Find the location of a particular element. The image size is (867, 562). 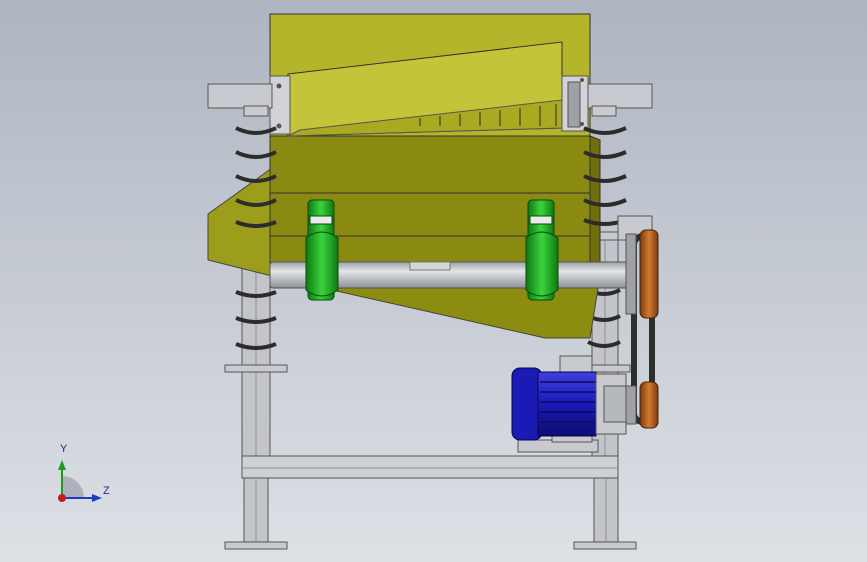

shaft-pulley is located at coordinates (642, 274).